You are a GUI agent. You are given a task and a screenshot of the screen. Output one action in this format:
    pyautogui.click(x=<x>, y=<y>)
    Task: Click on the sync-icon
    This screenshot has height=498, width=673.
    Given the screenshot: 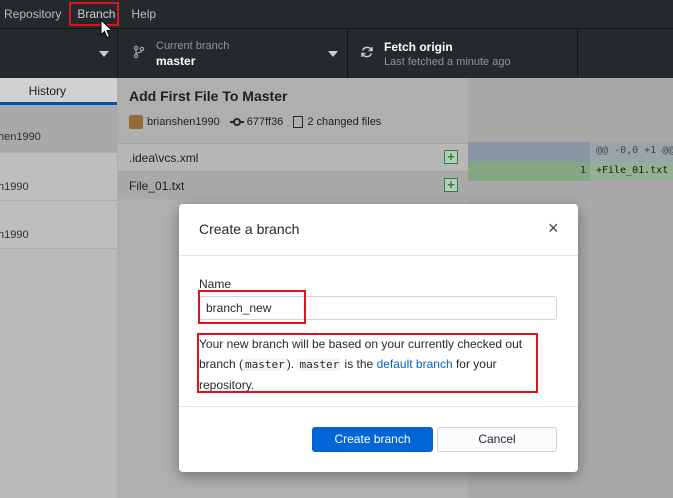 What is the action you would take?
    pyautogui.click(x=367, y=53)
    